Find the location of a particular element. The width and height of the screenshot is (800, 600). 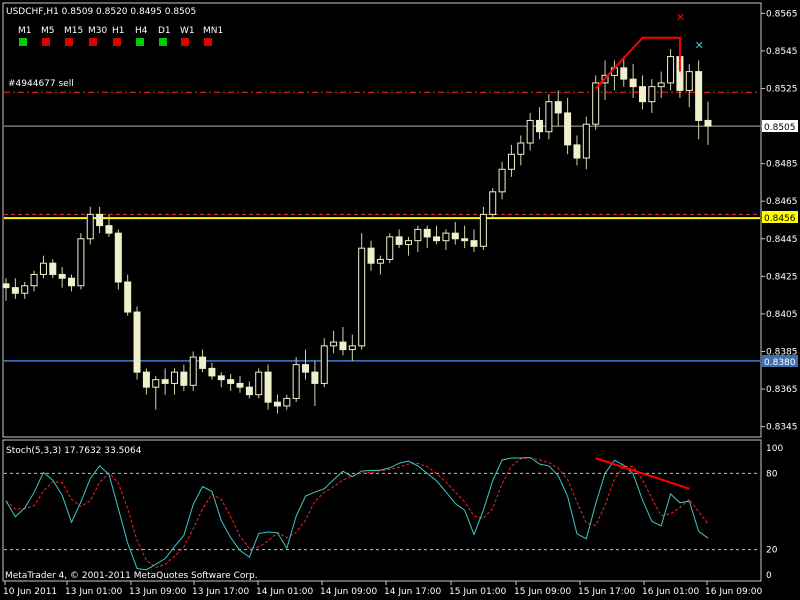

price-axis-label: 0.8485 is located at coordinates (782, 165).